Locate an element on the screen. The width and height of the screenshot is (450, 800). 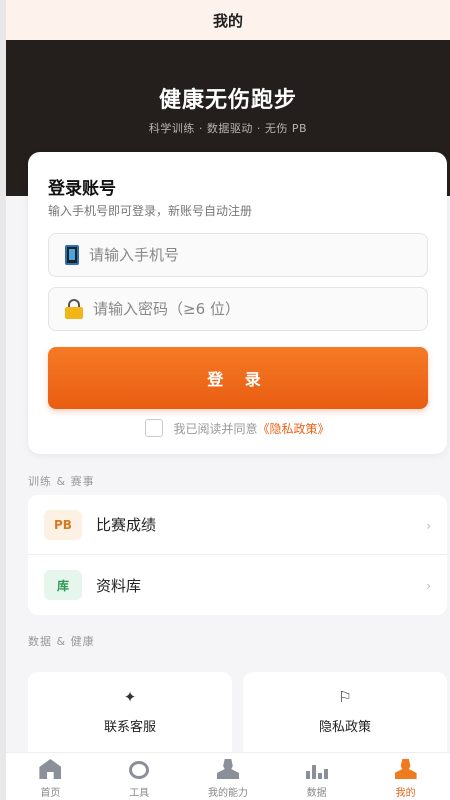
tab-tools: 工具 is located at coordinates (139, 776).